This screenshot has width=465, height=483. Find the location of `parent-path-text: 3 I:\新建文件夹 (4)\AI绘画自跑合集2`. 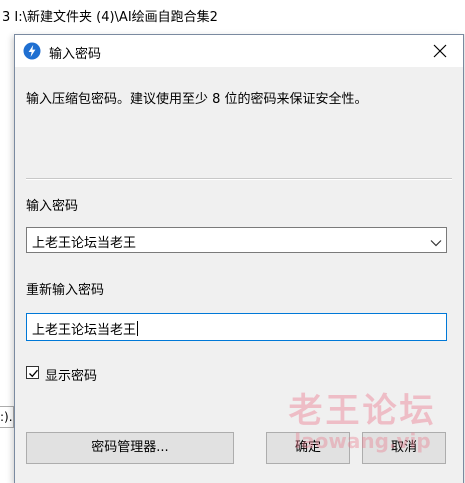

parent-path-text: 3 I:\新建文件夹 (4)\AI绘画自跑合集2 is located at coordinates (110, 17).